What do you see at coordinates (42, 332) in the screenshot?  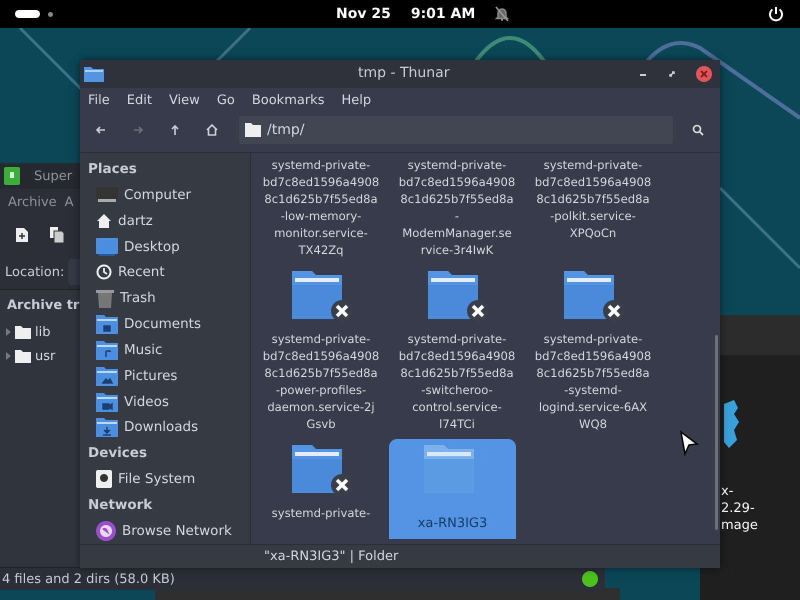 I see `tree-item: lib` at bounding box center [42, 332].